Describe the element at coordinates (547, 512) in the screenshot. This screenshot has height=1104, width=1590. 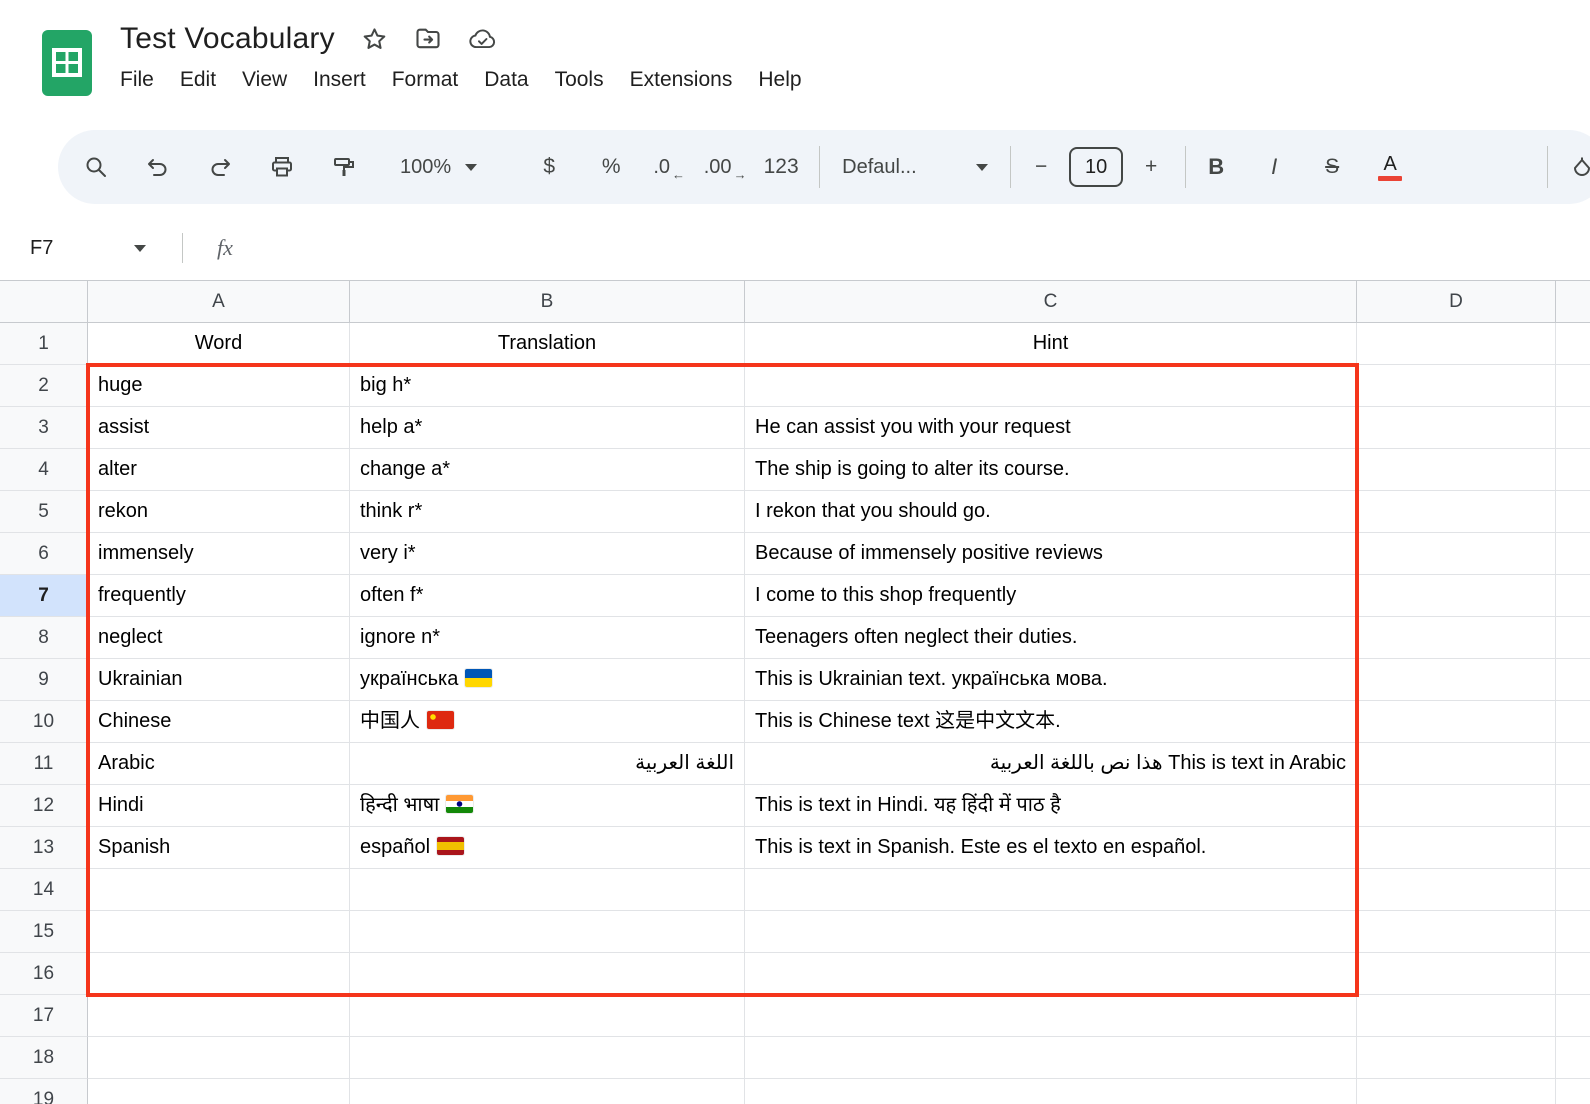
I see `cell-B5: think r*` at that location.